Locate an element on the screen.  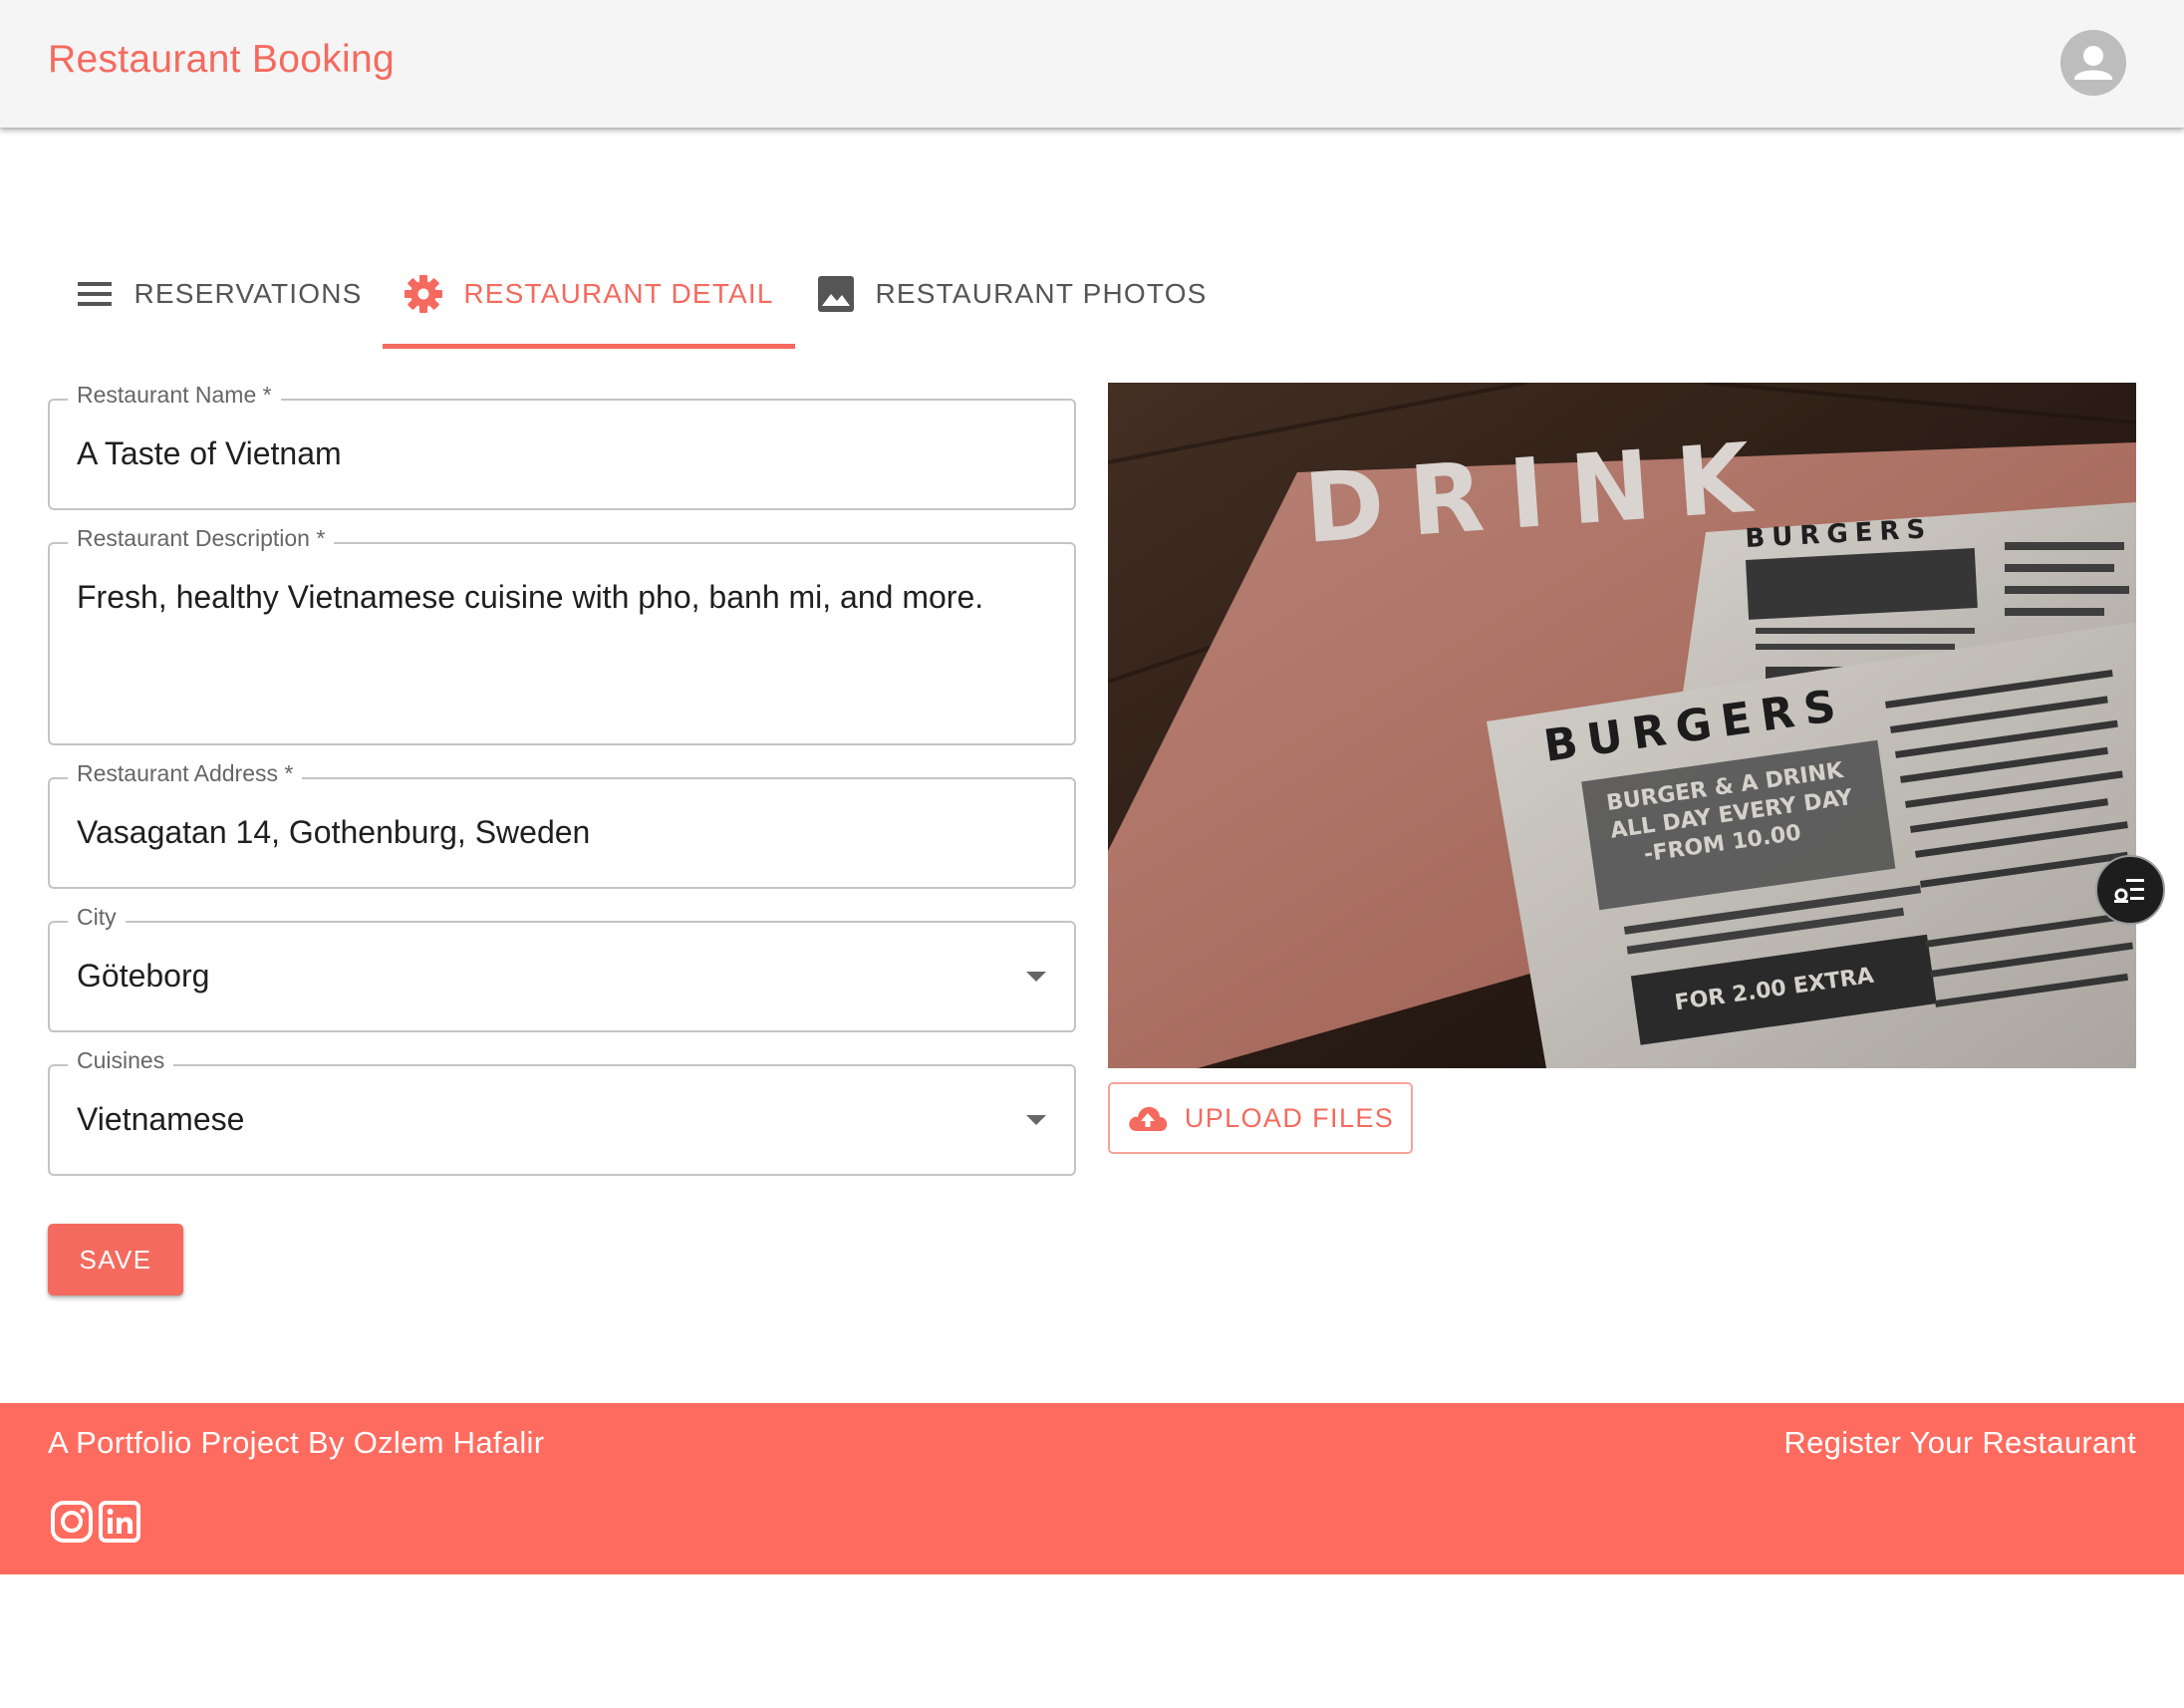
cuisines-select: Cuisines Vietnamese is located at coordinates (562, 1111).